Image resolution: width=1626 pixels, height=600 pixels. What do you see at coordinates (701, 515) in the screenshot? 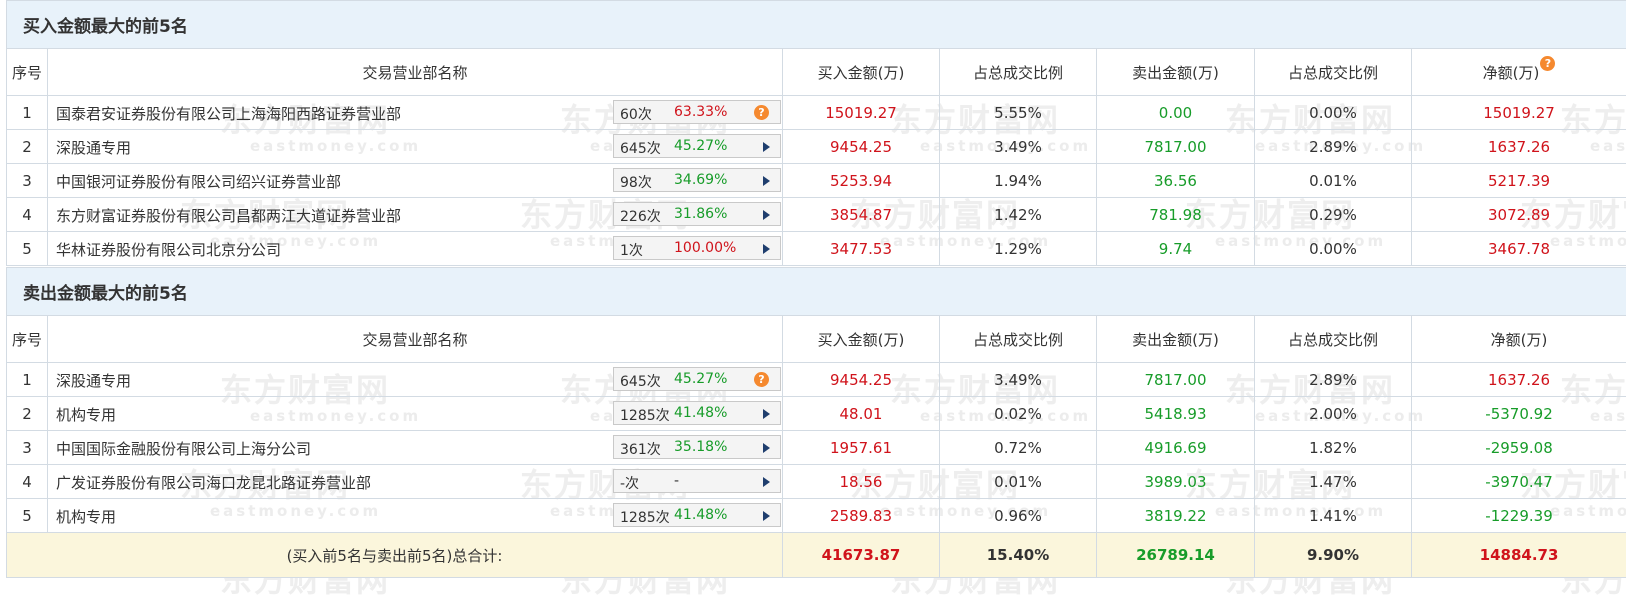
I see `win-rate: 41.48%` at bounding box center [701, 515].